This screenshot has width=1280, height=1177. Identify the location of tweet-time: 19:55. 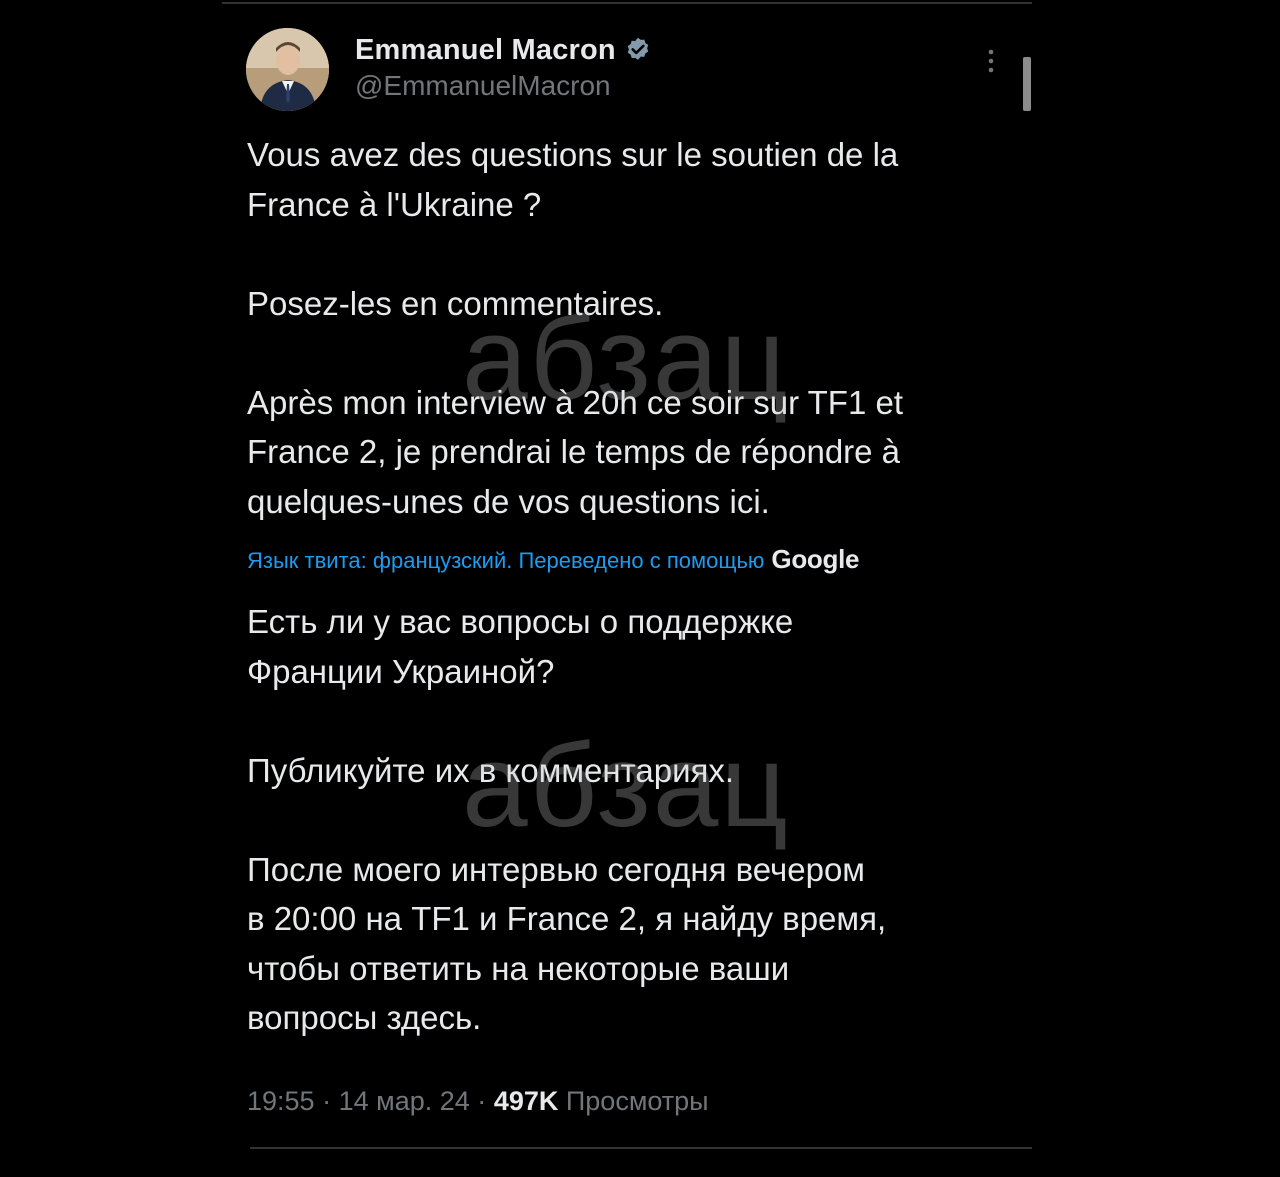
(281, 1101).